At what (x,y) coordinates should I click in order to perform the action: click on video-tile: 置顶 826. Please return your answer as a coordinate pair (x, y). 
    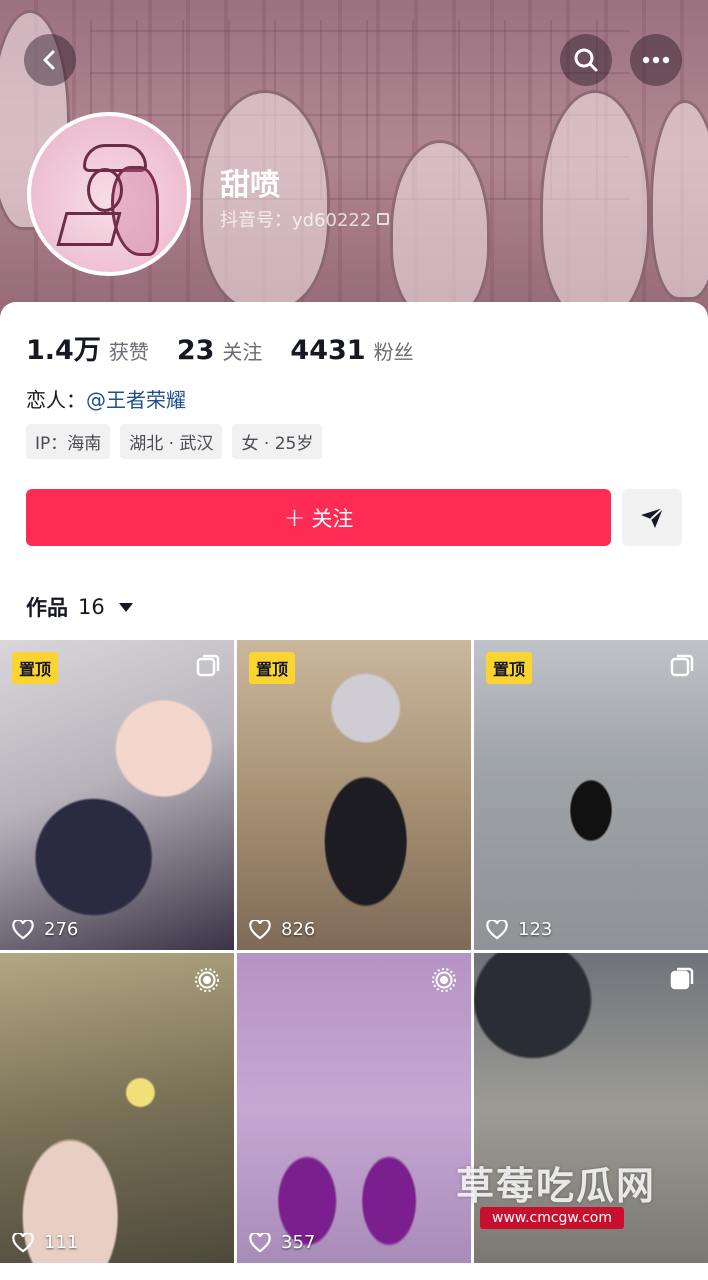
    Looking at the image, I should click on (354, 795).